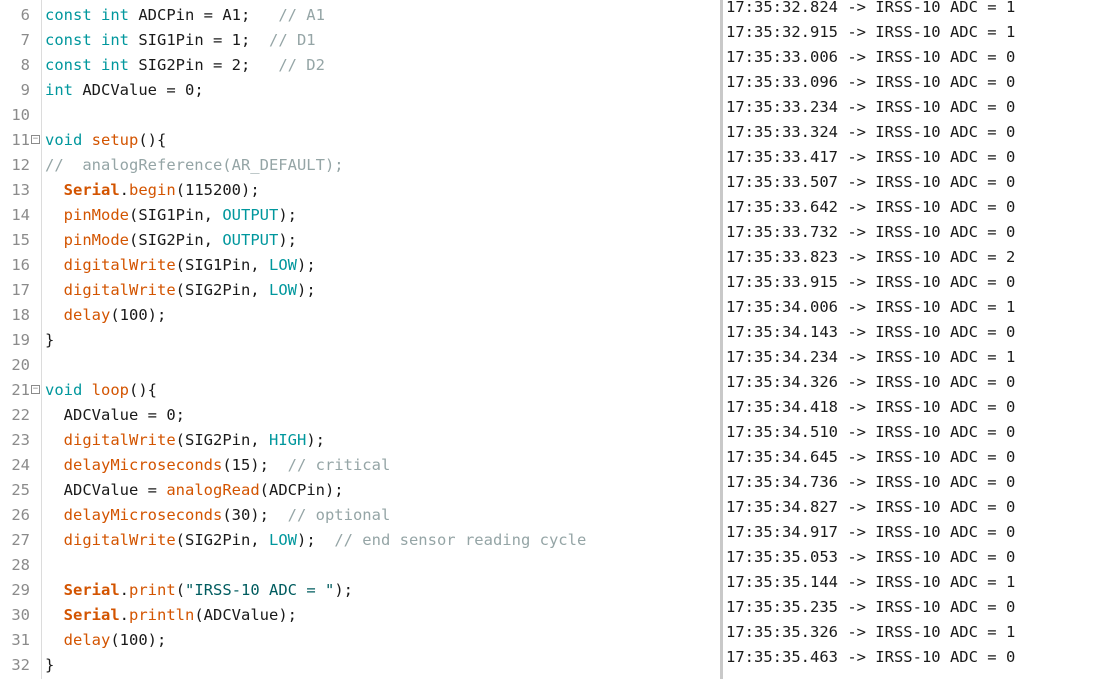  Describe the element at coordinates (20, 315) in the screenshot. I see `line-number: 18` at that location.